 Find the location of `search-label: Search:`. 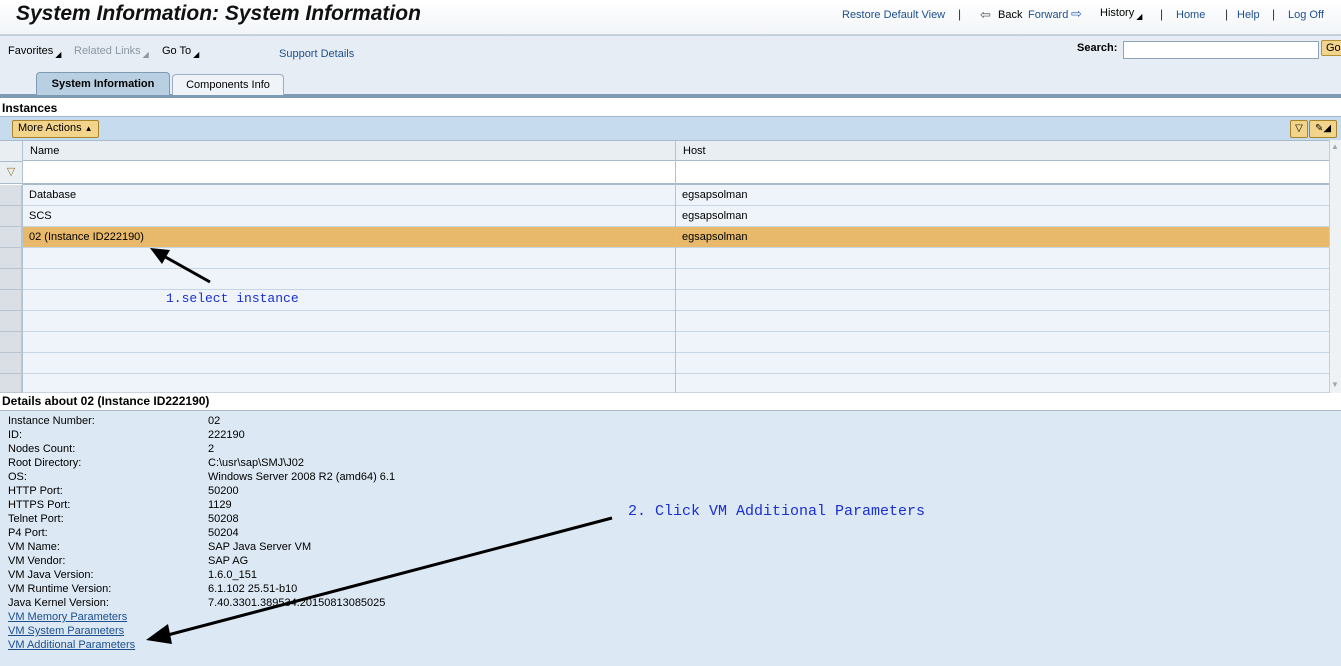

search-label: Search: is located at coordinates (1097, 48).